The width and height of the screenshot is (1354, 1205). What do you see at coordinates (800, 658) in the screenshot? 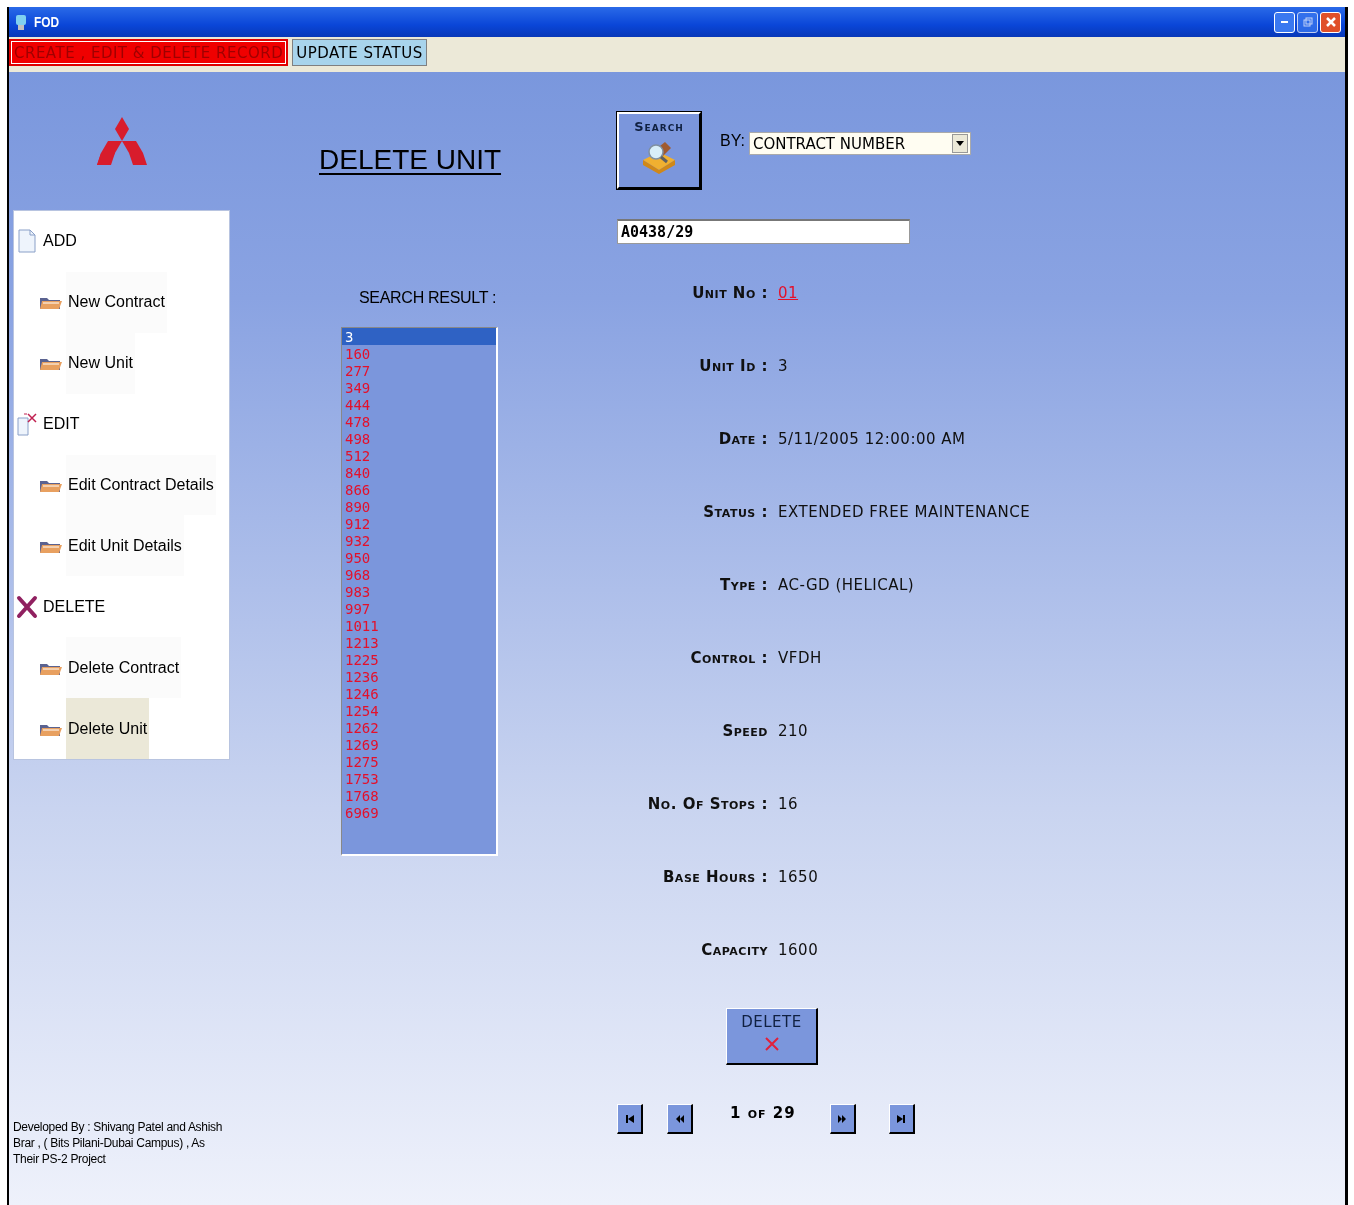
I see `field-value: VFDH` at bounding box center [800, 658].